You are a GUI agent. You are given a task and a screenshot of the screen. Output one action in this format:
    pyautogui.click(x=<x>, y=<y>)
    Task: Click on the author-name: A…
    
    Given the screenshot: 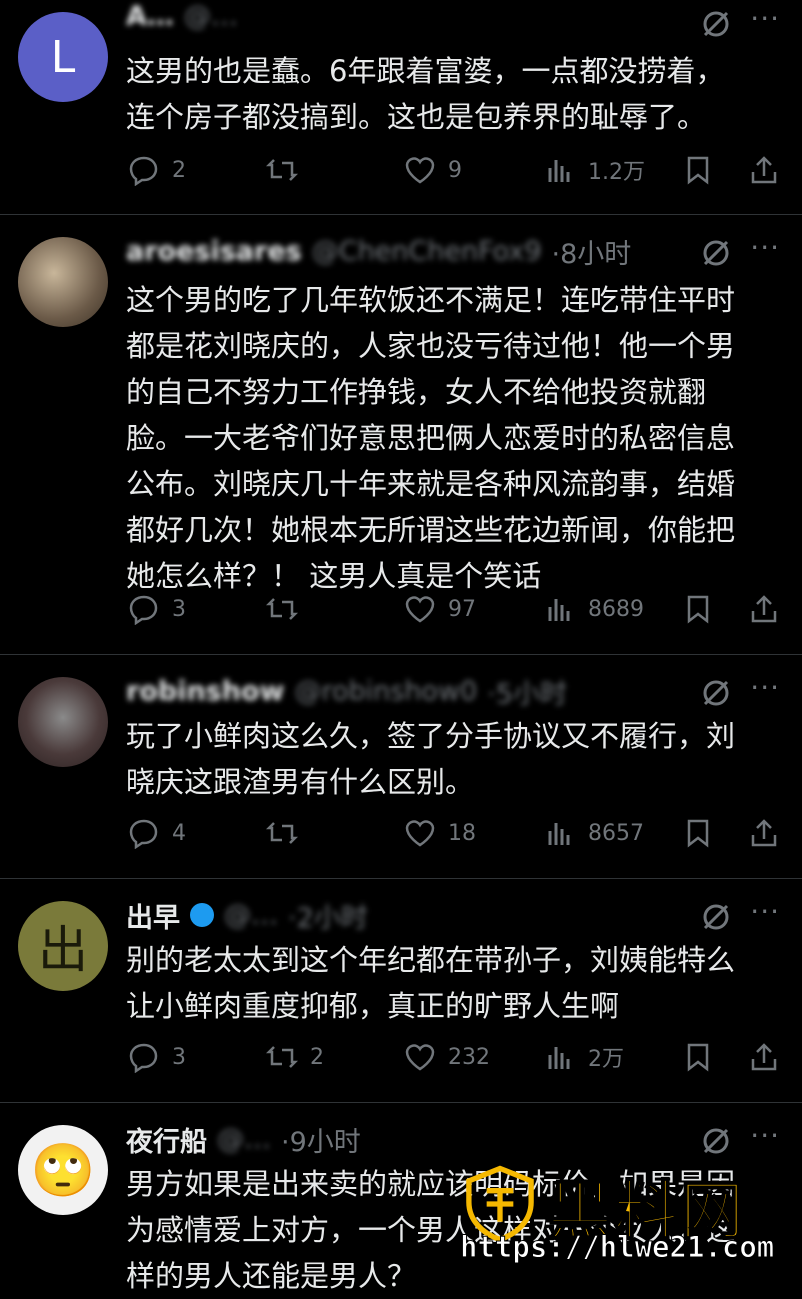 What is the action you would take?
    pyautogui.click(x=150, y=16)
    